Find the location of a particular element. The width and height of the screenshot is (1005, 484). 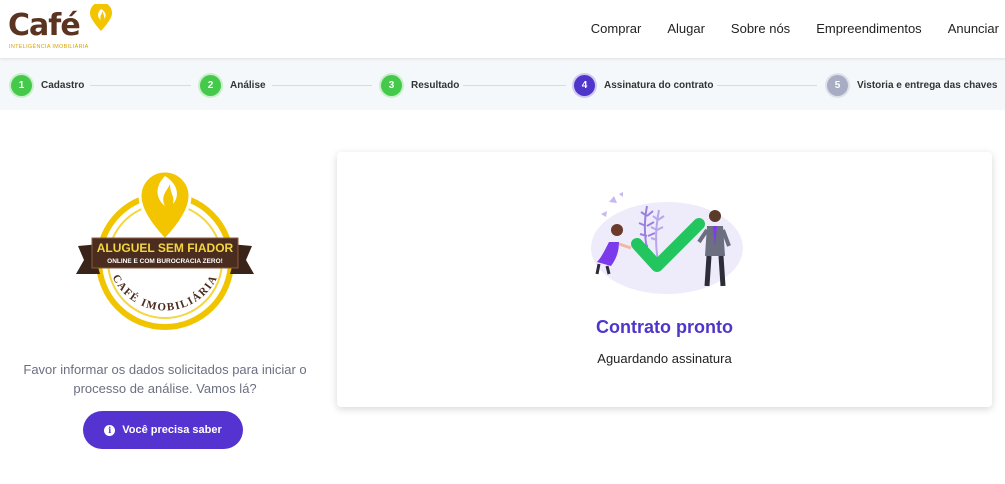

logo-tagline: INTELIGÊNCIA IMOBILIÁRIA is located at coordinates (49, 47).